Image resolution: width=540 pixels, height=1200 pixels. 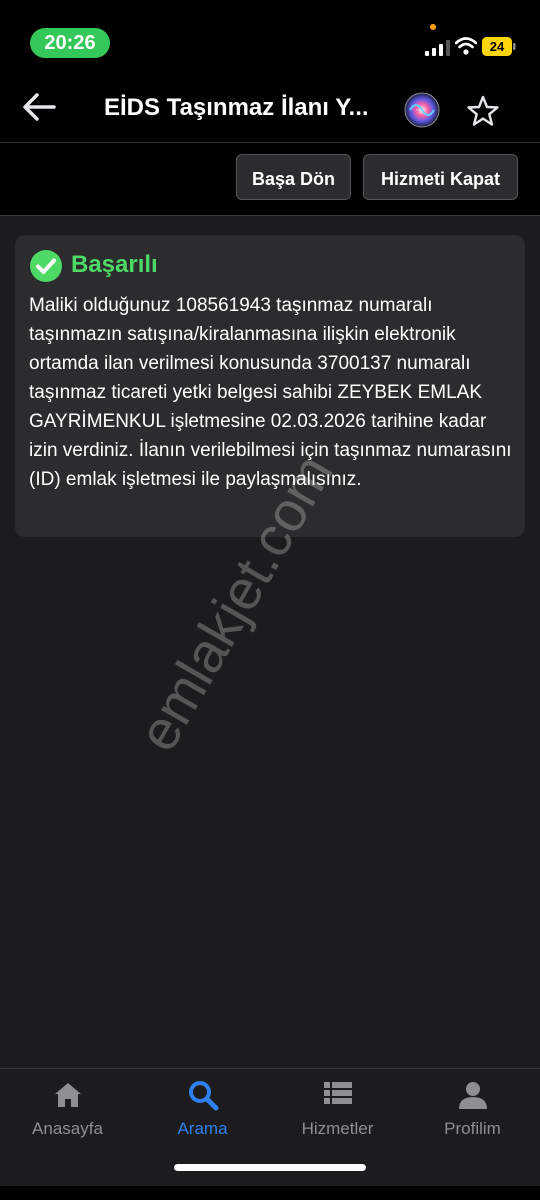 What do you see at coordinates (337, 1093) in the screenshot?
I see `list-icon` at bounding box center [337, 1093].